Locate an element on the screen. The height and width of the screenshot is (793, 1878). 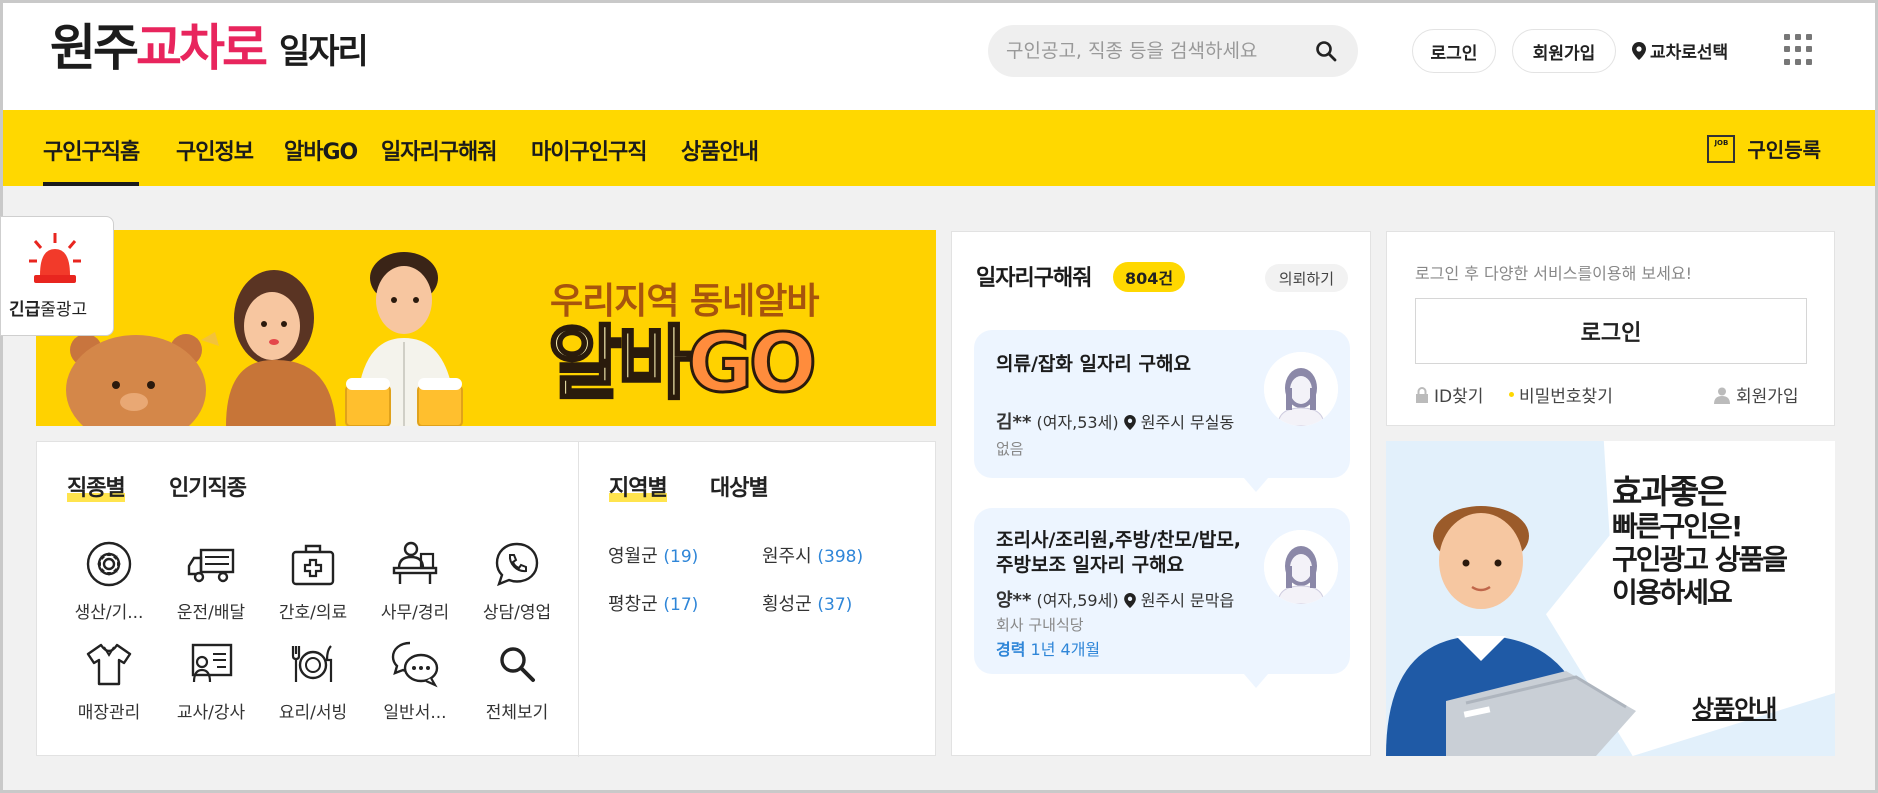
login-message: 로그인 후 다양한 서비스를이용해 보세요! is located at coordinates (1553, 273).